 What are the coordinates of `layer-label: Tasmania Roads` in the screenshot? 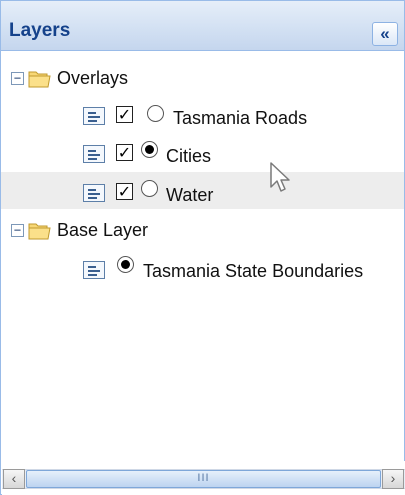 It's located at (240, 118).